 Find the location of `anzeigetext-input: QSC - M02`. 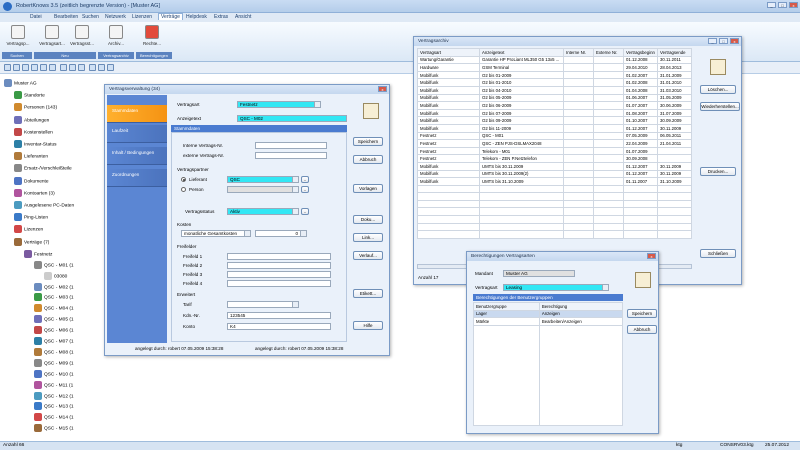

anzeigetext-input: QSC - M02 is located at coordinates (292, 118).